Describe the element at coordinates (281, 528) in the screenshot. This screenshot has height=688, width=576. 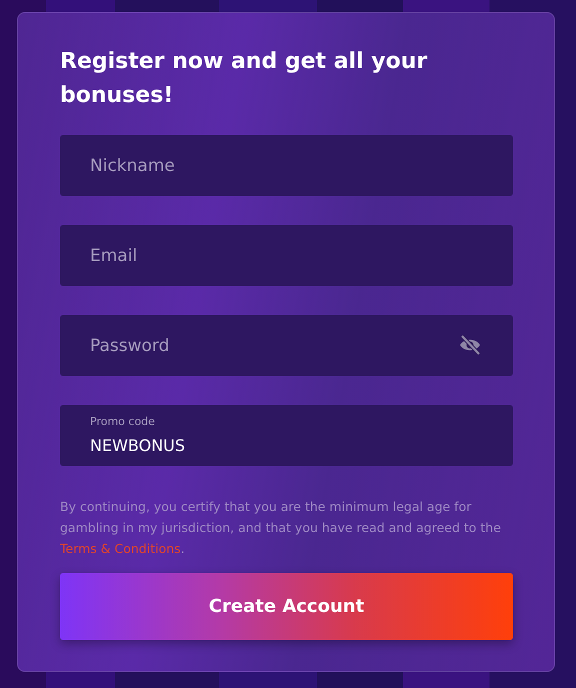
I see `disclaimer-text: By continuing, you certify that you are the minimum legal age for gambling in my jurisdiction, and that you have read and agreed to the Terms & Conditions.` at that location.